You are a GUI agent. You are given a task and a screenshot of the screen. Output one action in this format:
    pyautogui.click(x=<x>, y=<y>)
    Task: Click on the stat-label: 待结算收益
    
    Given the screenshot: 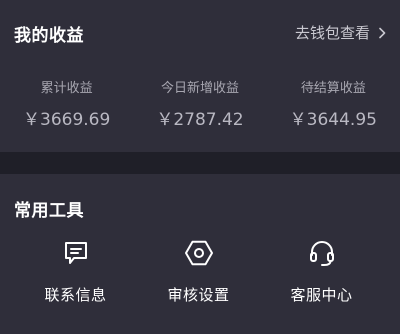 What is the action you would take?
    pyautogui.click(x=333, y=88)
    